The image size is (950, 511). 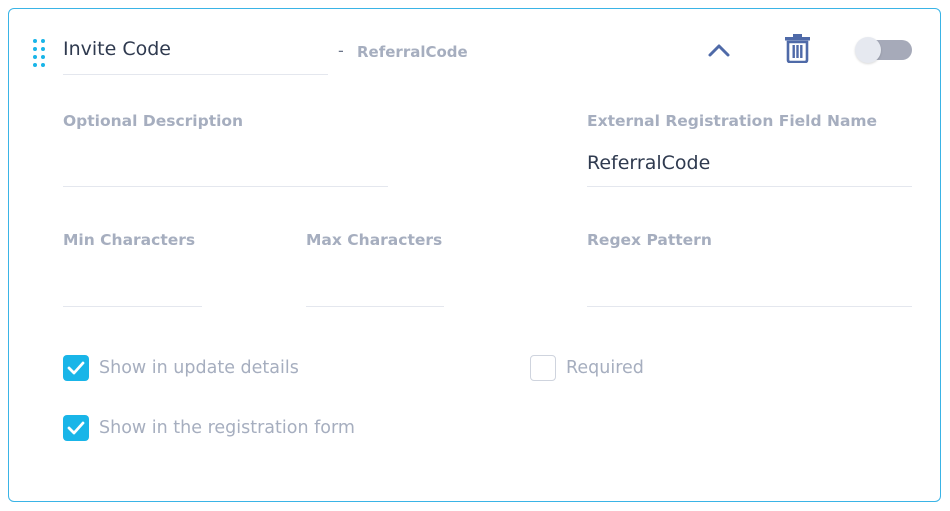 What do you see at coordinates (412, 52) in the screenshot?
I see `field-key-label: ReferralCode` at bounding box center [412, 52].